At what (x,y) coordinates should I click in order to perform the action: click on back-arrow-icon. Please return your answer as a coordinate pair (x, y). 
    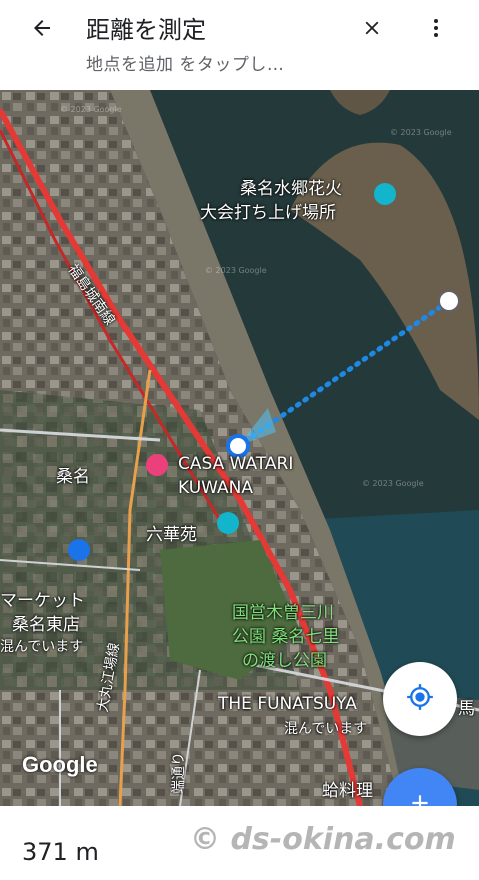
    Looking at the image, I should click on (42, 28).